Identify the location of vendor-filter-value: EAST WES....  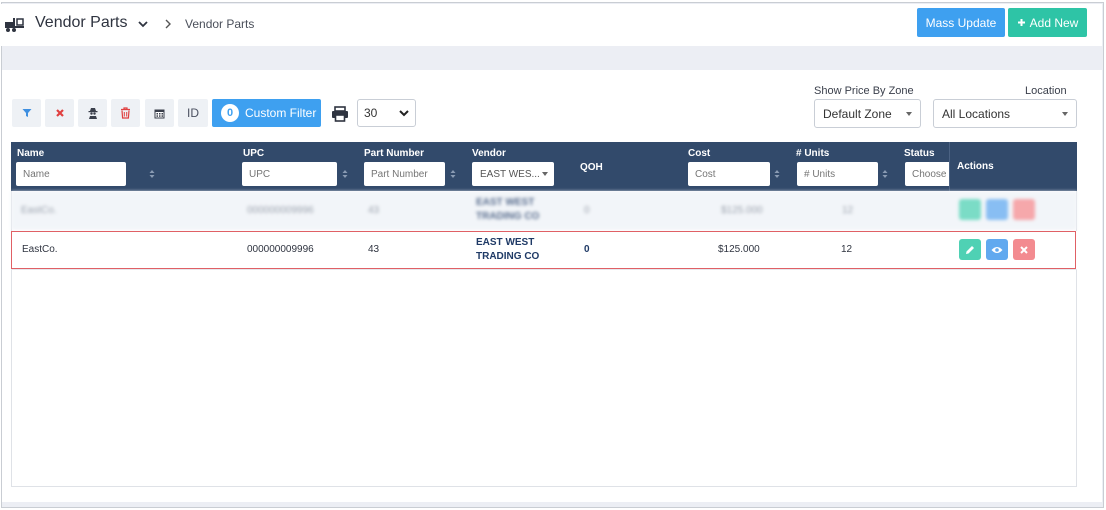
(510, 174).